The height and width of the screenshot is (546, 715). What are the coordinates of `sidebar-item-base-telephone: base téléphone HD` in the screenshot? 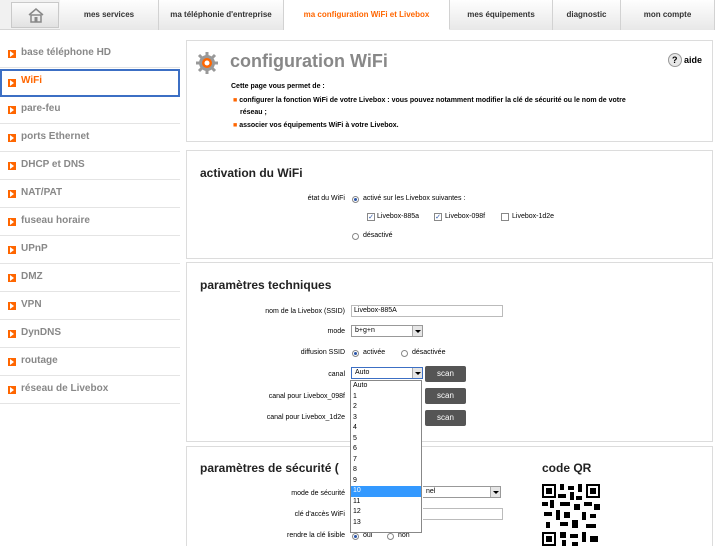 It's located at (90, 54).